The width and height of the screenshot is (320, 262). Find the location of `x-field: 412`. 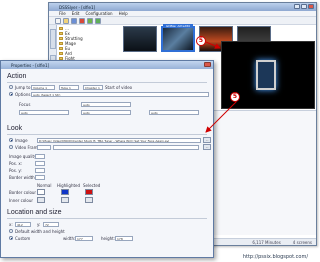

x-field: 412 is located at coordinates (23, 224).